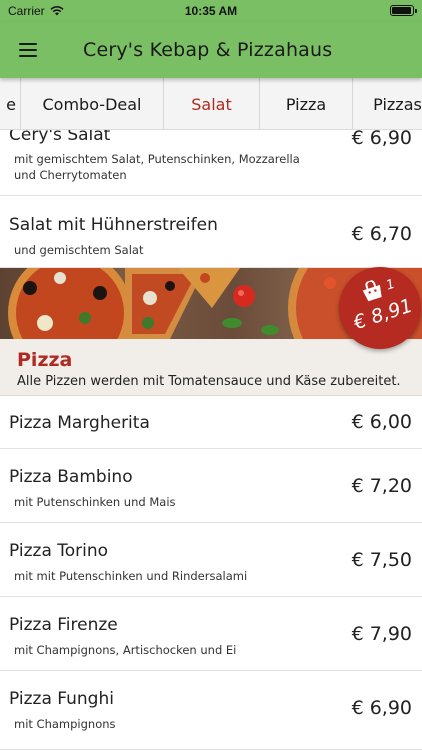 The width and height of the screenshot is (422, 750). I want to click on item-description: mit Putenschinken und Mais, so click(95, 502).